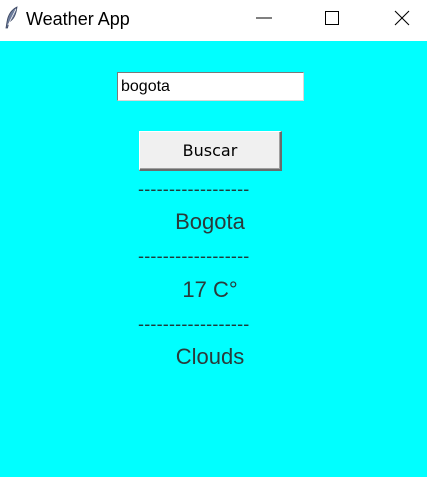 This screenshot has width=427, height=477. I want to click on weather-description: Clouds, so click(210, 356).